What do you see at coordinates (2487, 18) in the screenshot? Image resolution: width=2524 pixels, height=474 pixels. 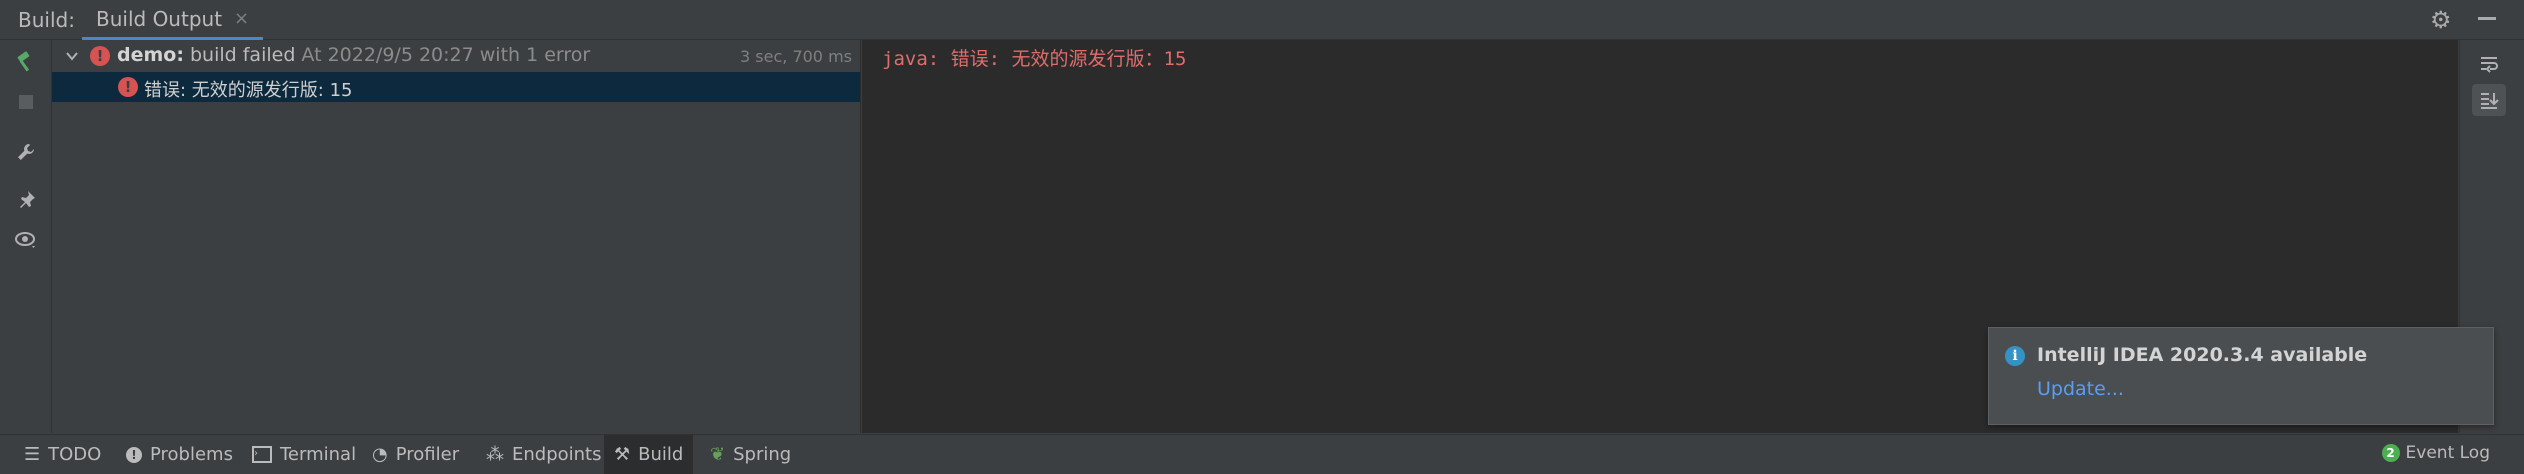 I see `minimize-icon` at bounding box center [2487, 18].